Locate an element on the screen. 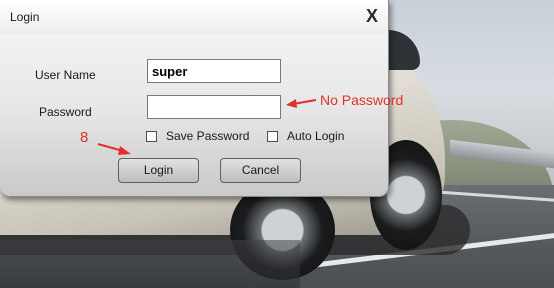  save-password-label: Save Password is located at coordinates (208, 136).